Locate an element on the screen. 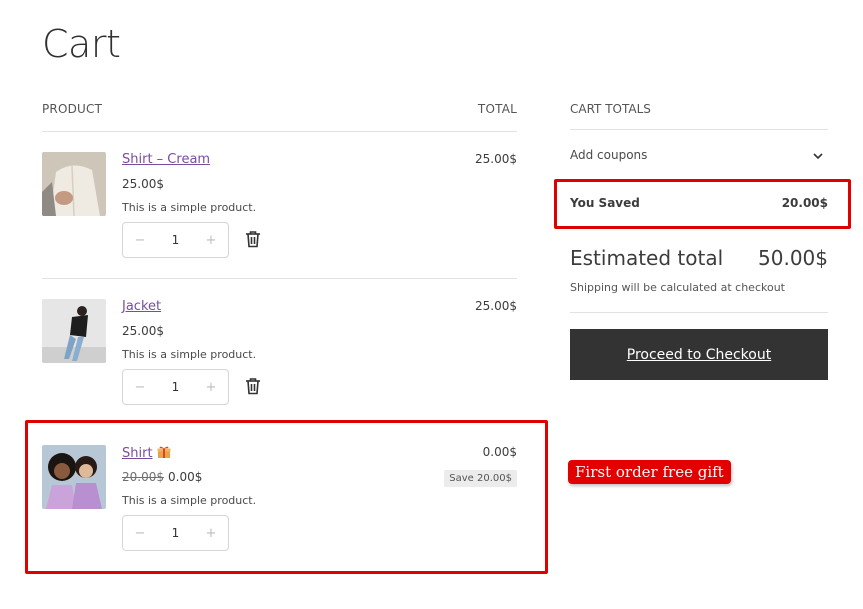 The height and width of the screenshot is (609, 863). you-saved-highlight-box is located at coordinates (702, 204).